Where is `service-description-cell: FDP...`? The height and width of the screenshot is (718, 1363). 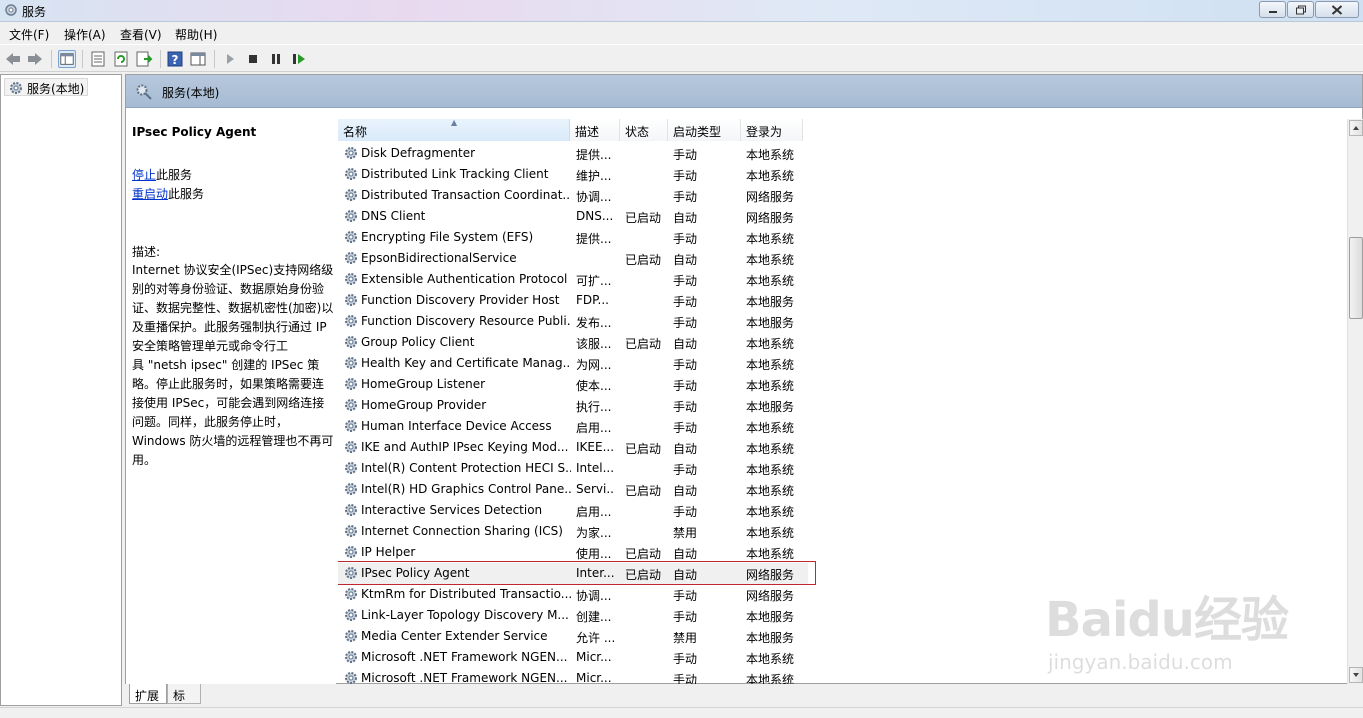
service-description-cell: FDP... is located at coordinates (592, 300).